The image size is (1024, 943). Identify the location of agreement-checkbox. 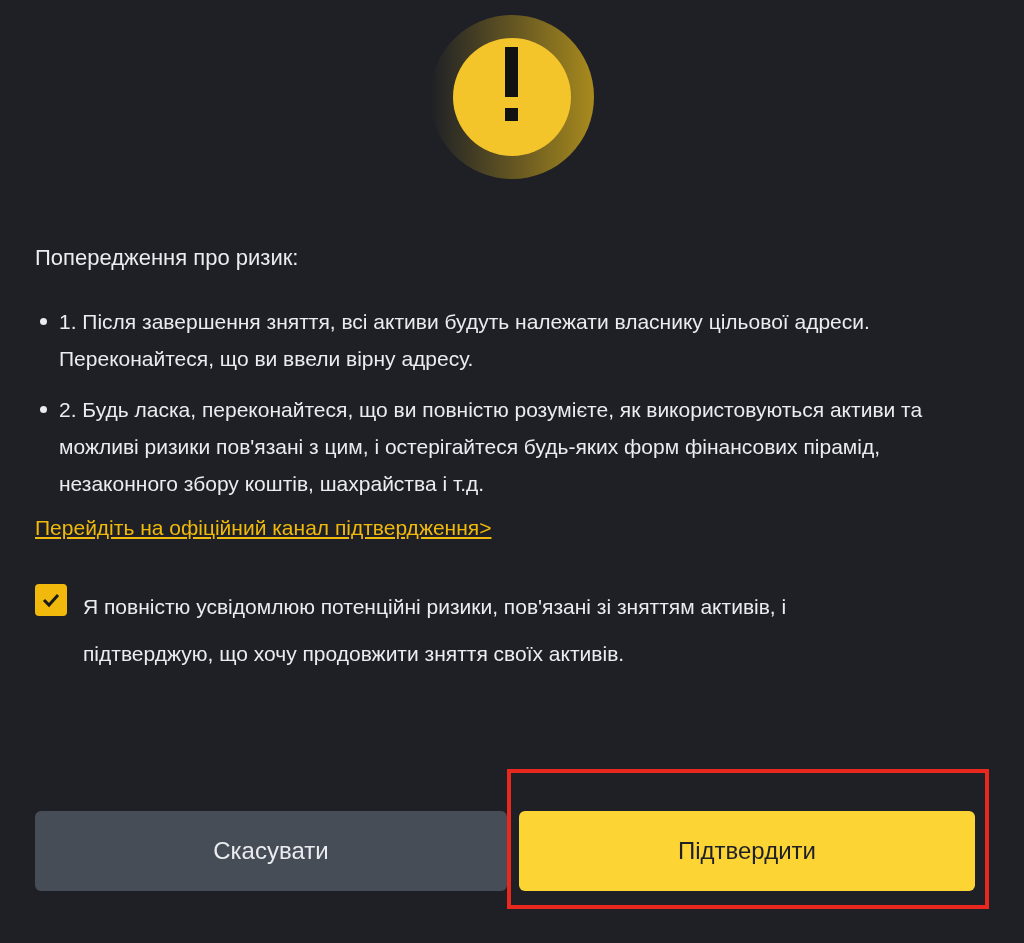
(51, 600).